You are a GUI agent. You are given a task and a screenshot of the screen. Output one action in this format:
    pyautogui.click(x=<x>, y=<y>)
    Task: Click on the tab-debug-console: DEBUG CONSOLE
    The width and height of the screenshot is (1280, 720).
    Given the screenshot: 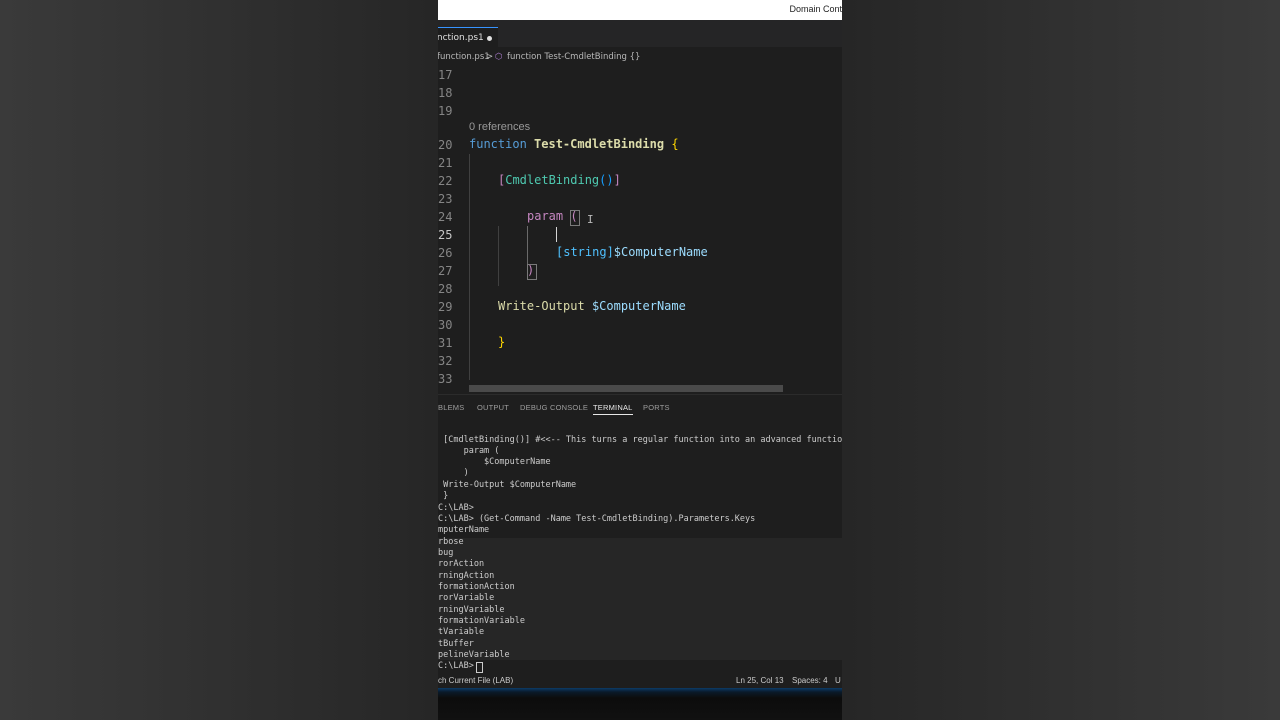 What is the action you would take?
    pyautogui.click(x=554, y=407)
    